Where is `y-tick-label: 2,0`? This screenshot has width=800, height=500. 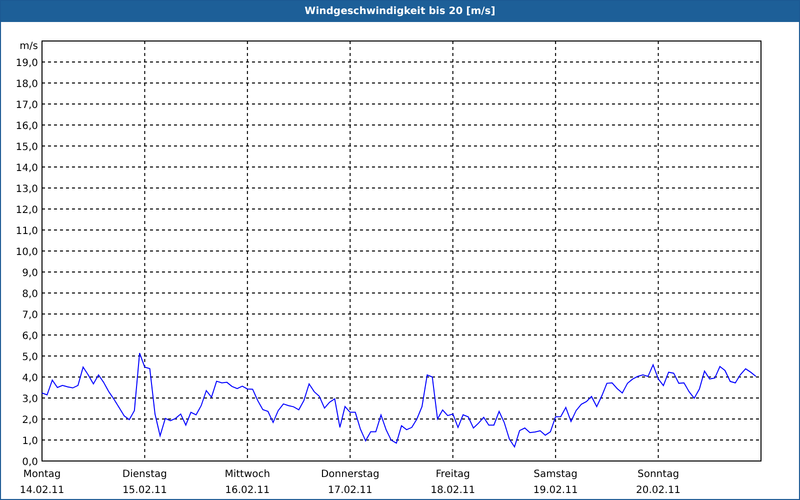 y-tick-label: 2,0 is located at coordinates (30, 420).